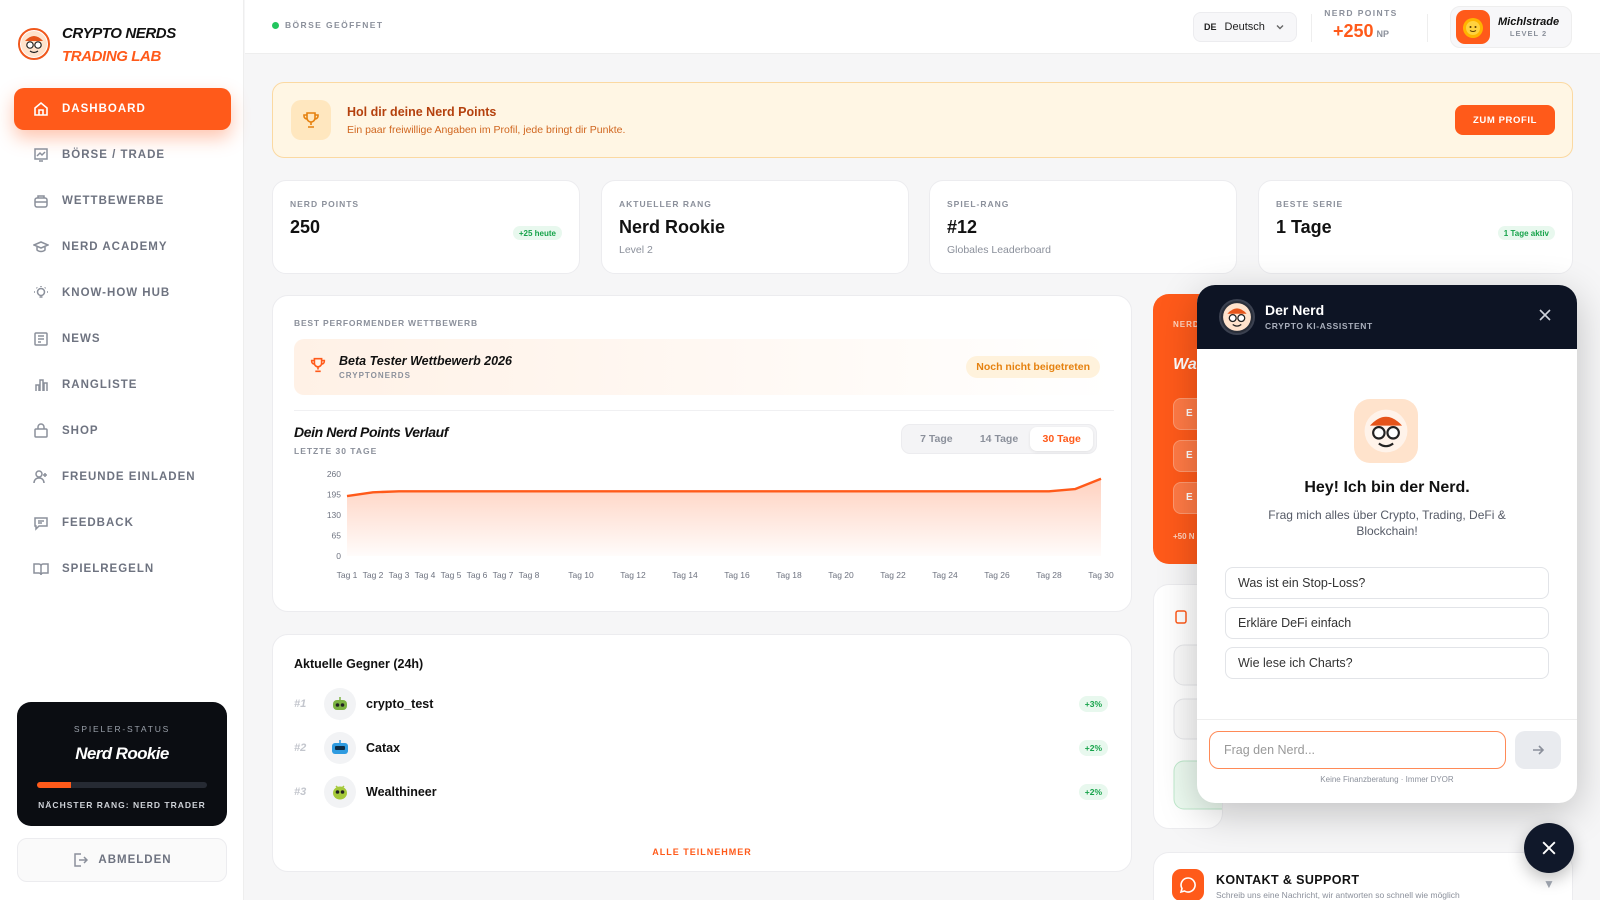 Image resolution: width=1600 pixels, height=900 pixels. I want to click on bag-icon, so click(41, 431).